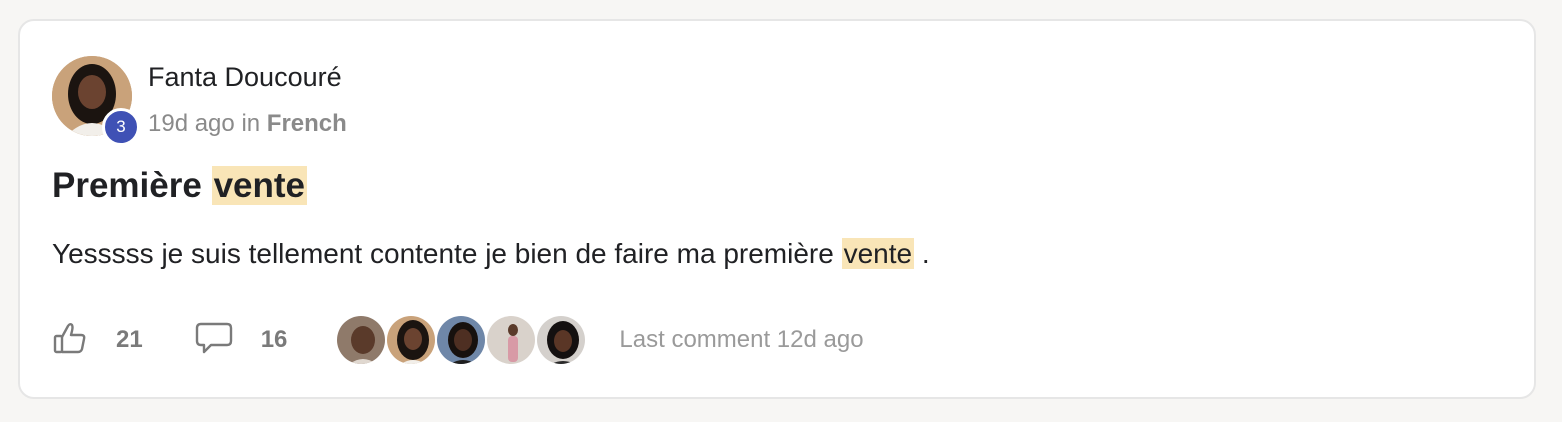 This screenshot has height=422, width=1562. What do you see at coordinates (214, 340) in the screenshot?
I see `speech-bubble-icon` at bounding box center [214, 340].